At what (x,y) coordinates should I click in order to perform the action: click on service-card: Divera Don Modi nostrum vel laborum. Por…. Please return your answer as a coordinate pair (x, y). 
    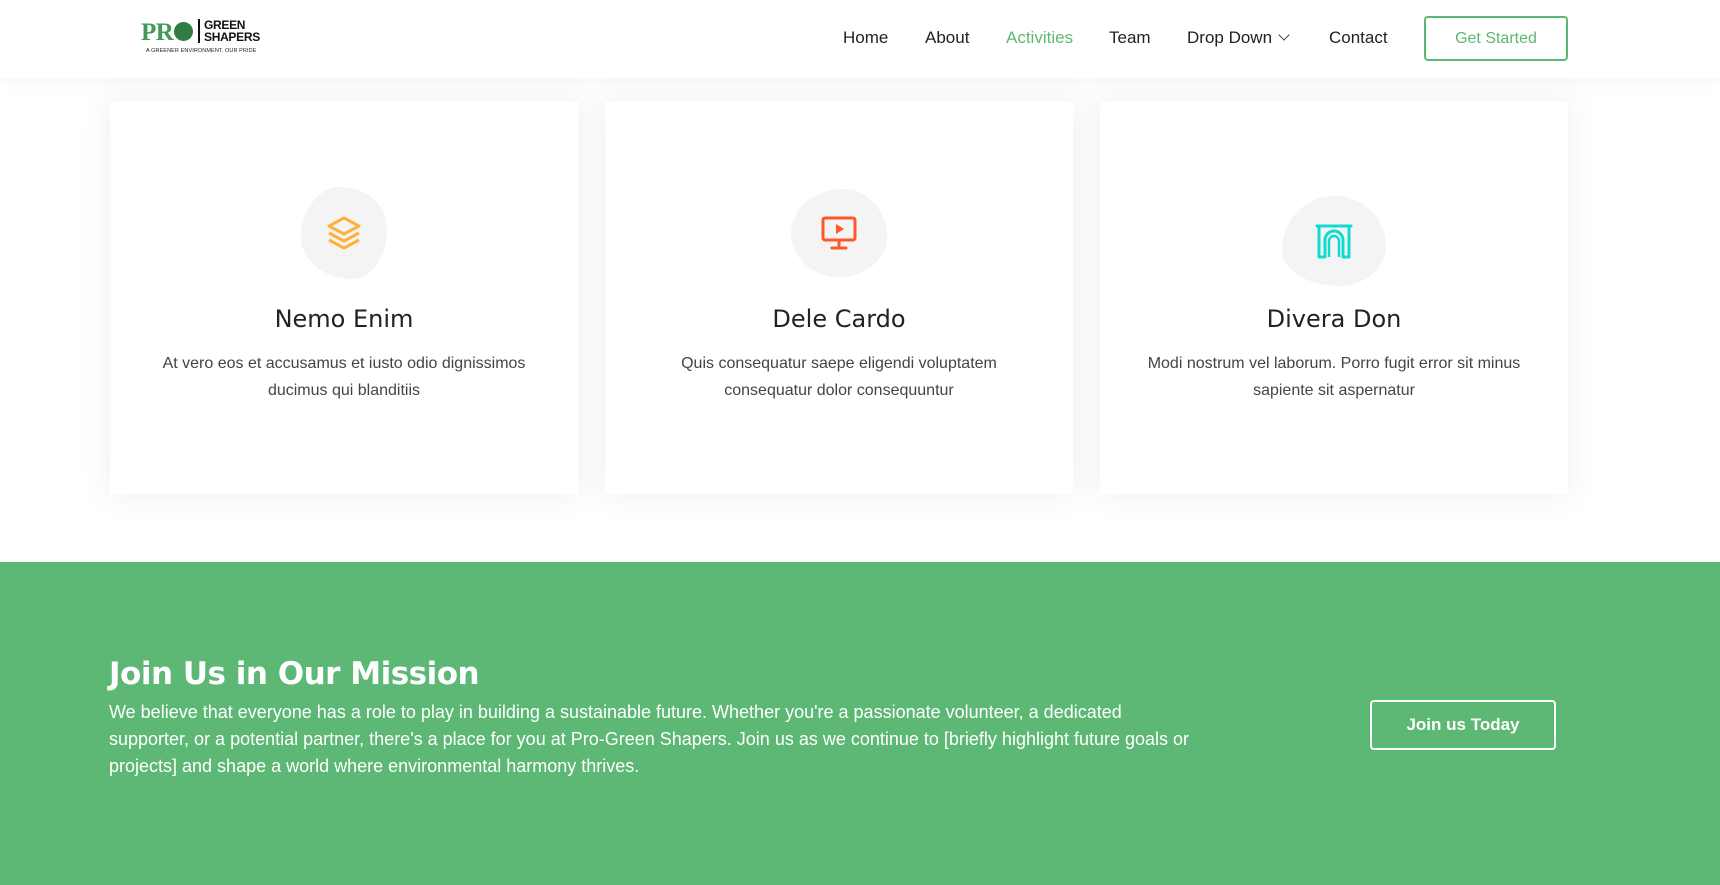
    Looking at the image, I should click on (1334, 297).